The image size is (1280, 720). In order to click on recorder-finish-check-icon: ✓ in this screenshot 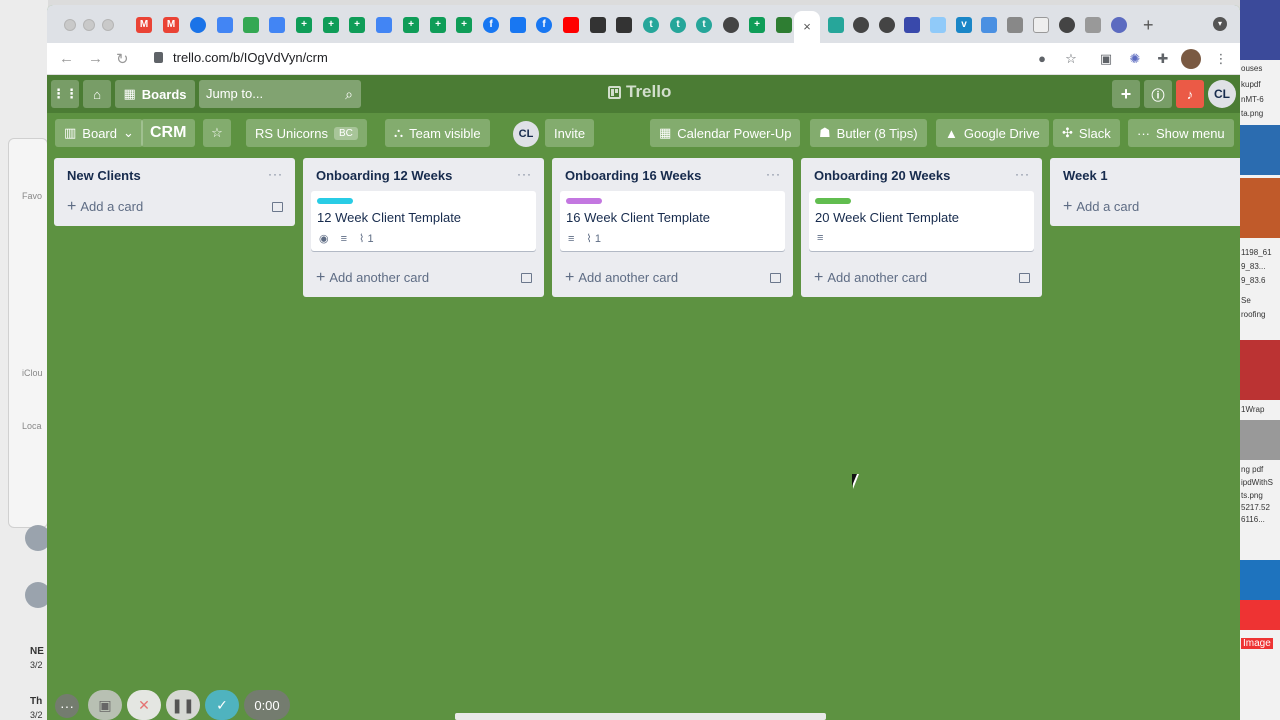, I will do `click(222, 705)`.